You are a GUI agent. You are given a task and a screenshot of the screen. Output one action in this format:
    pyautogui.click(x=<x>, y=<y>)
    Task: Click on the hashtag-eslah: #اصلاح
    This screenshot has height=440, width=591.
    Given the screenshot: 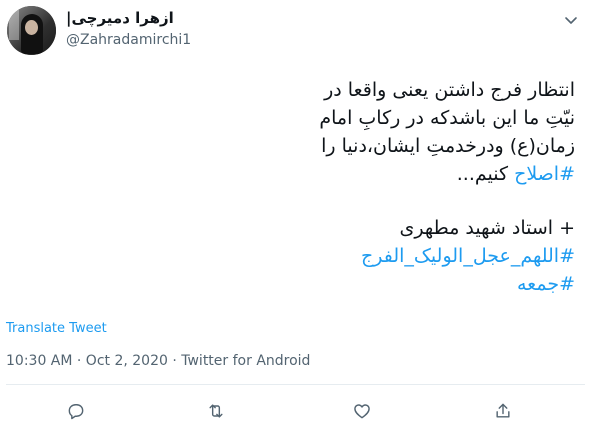 What is the action you would take?
    pyautogui.click(x=544, y=174)
    